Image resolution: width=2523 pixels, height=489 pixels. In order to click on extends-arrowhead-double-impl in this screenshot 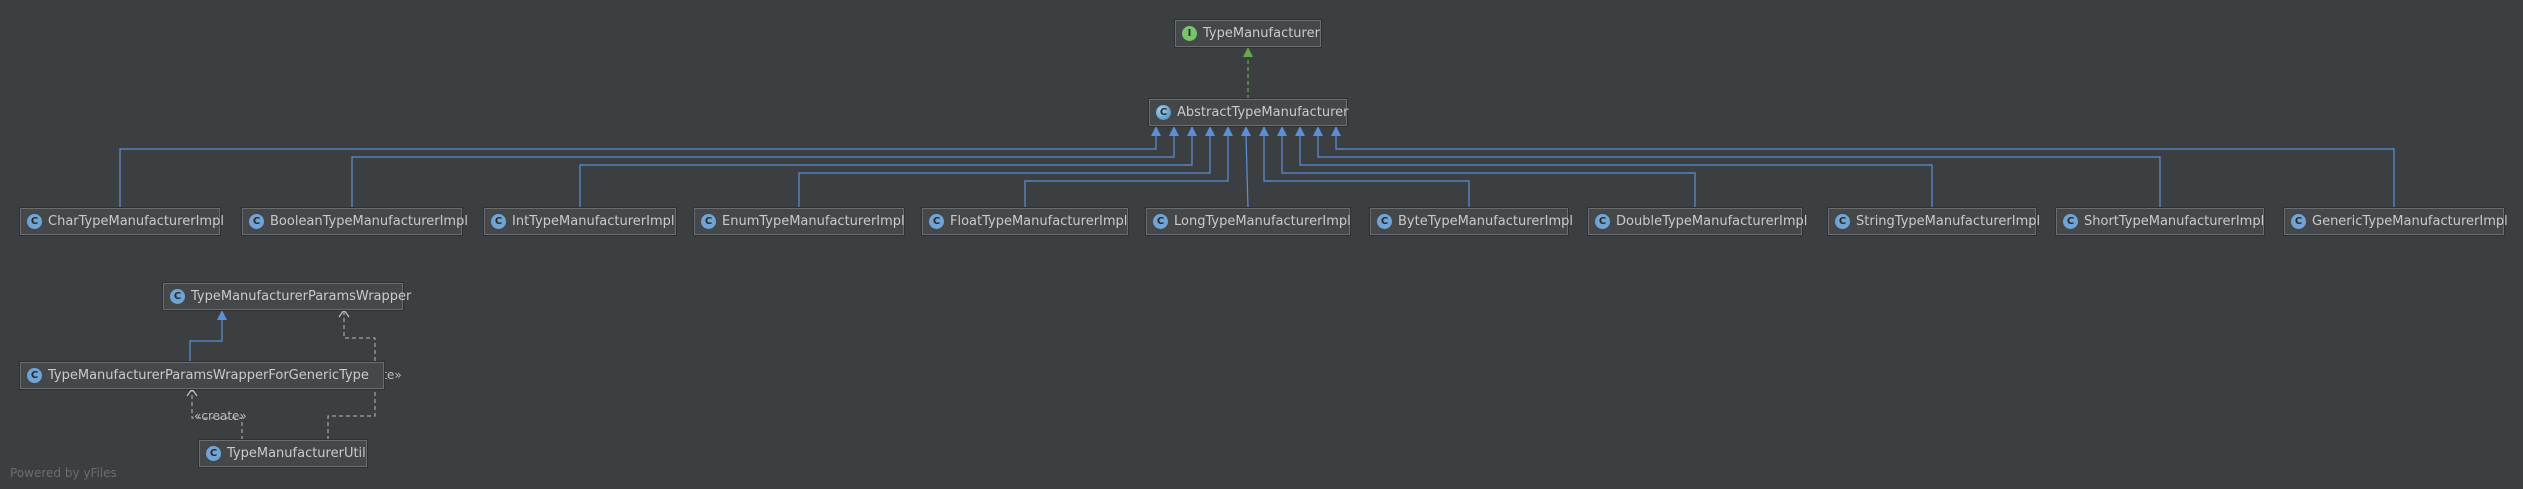, I will do `click(1282, 131)`.